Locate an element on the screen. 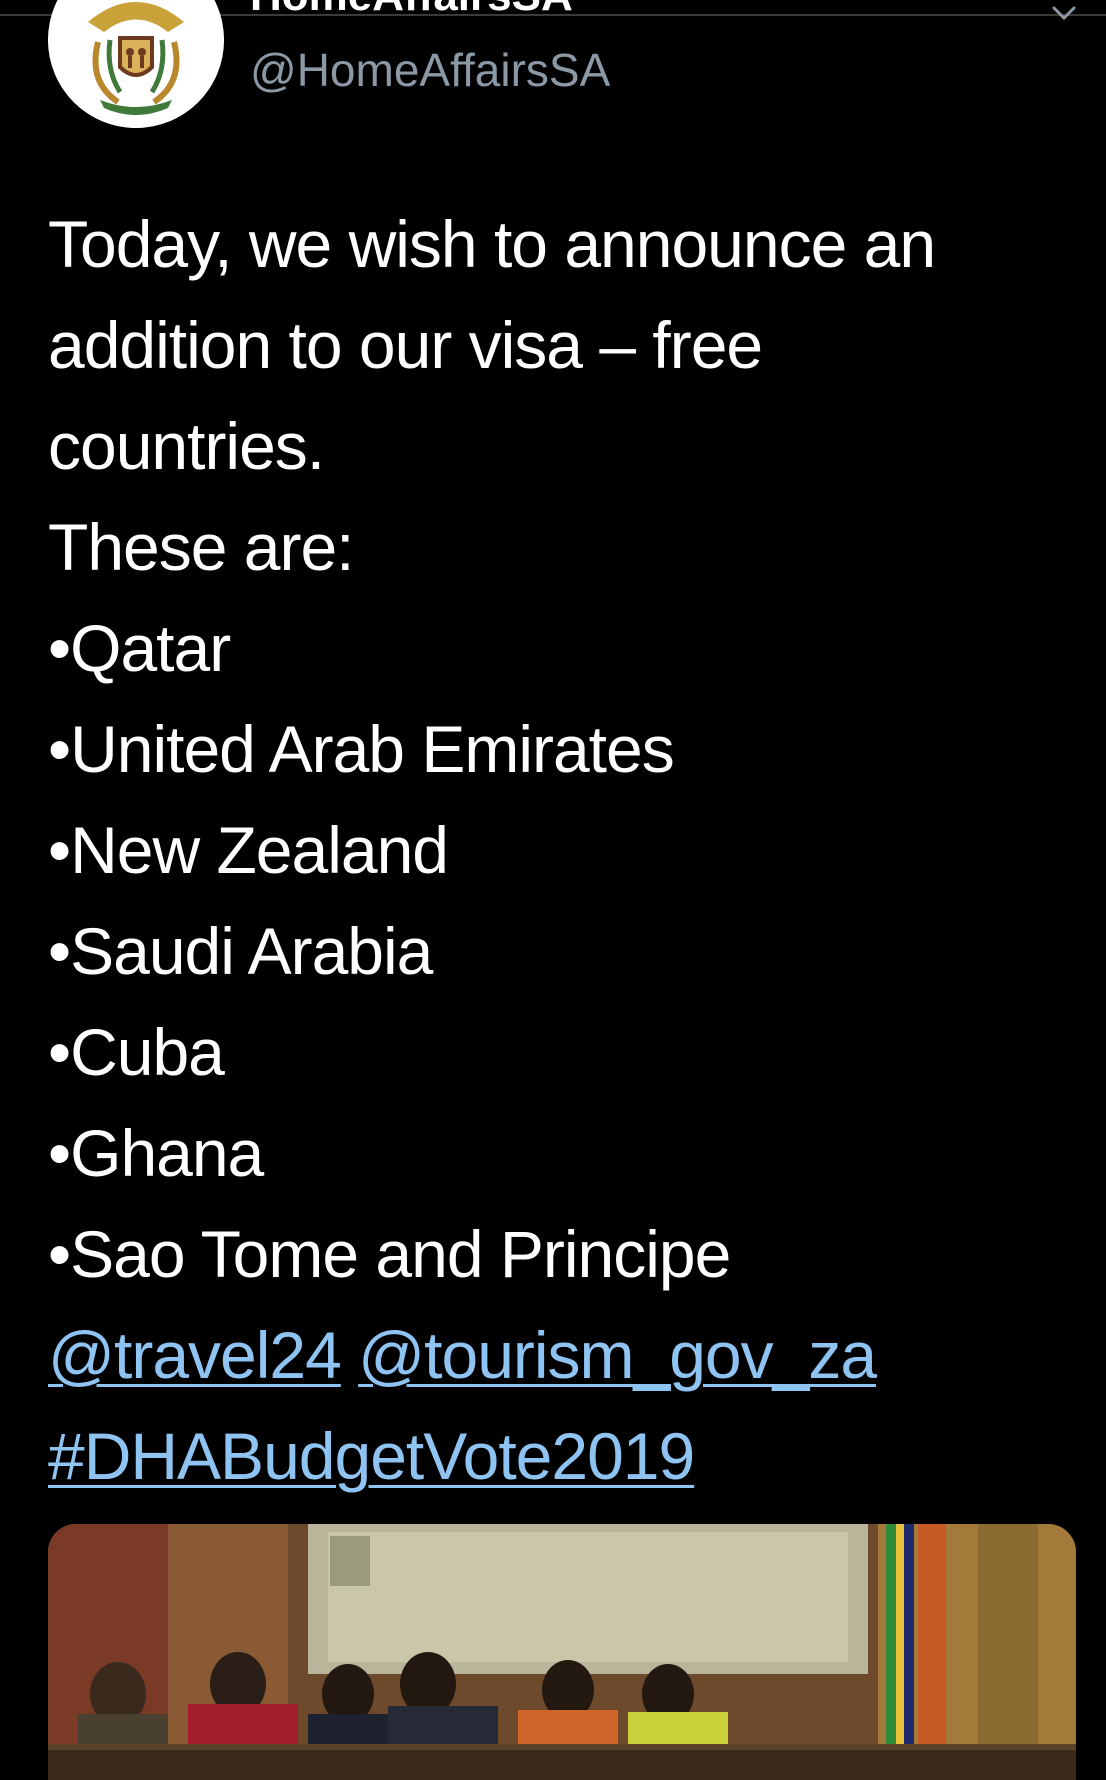  country-list-item: •Sao Tome and Principe is located at coordinates (389, 1254).